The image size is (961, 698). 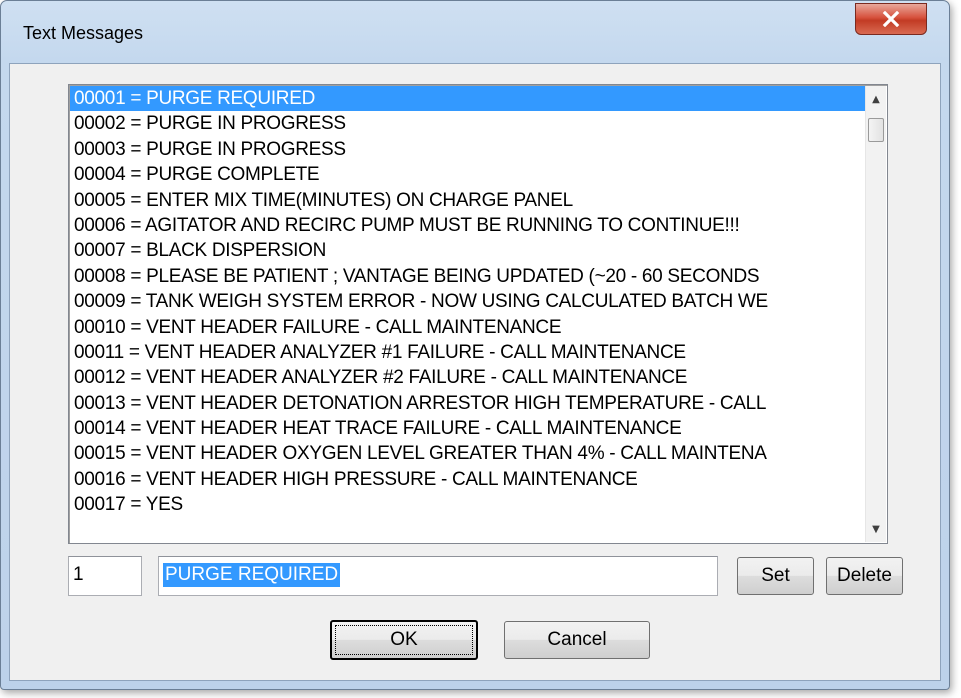 What do you see at coordinates (864, 576) in the screenshot?
I see `delete-button: Delete` at bounding box center [864, 576].